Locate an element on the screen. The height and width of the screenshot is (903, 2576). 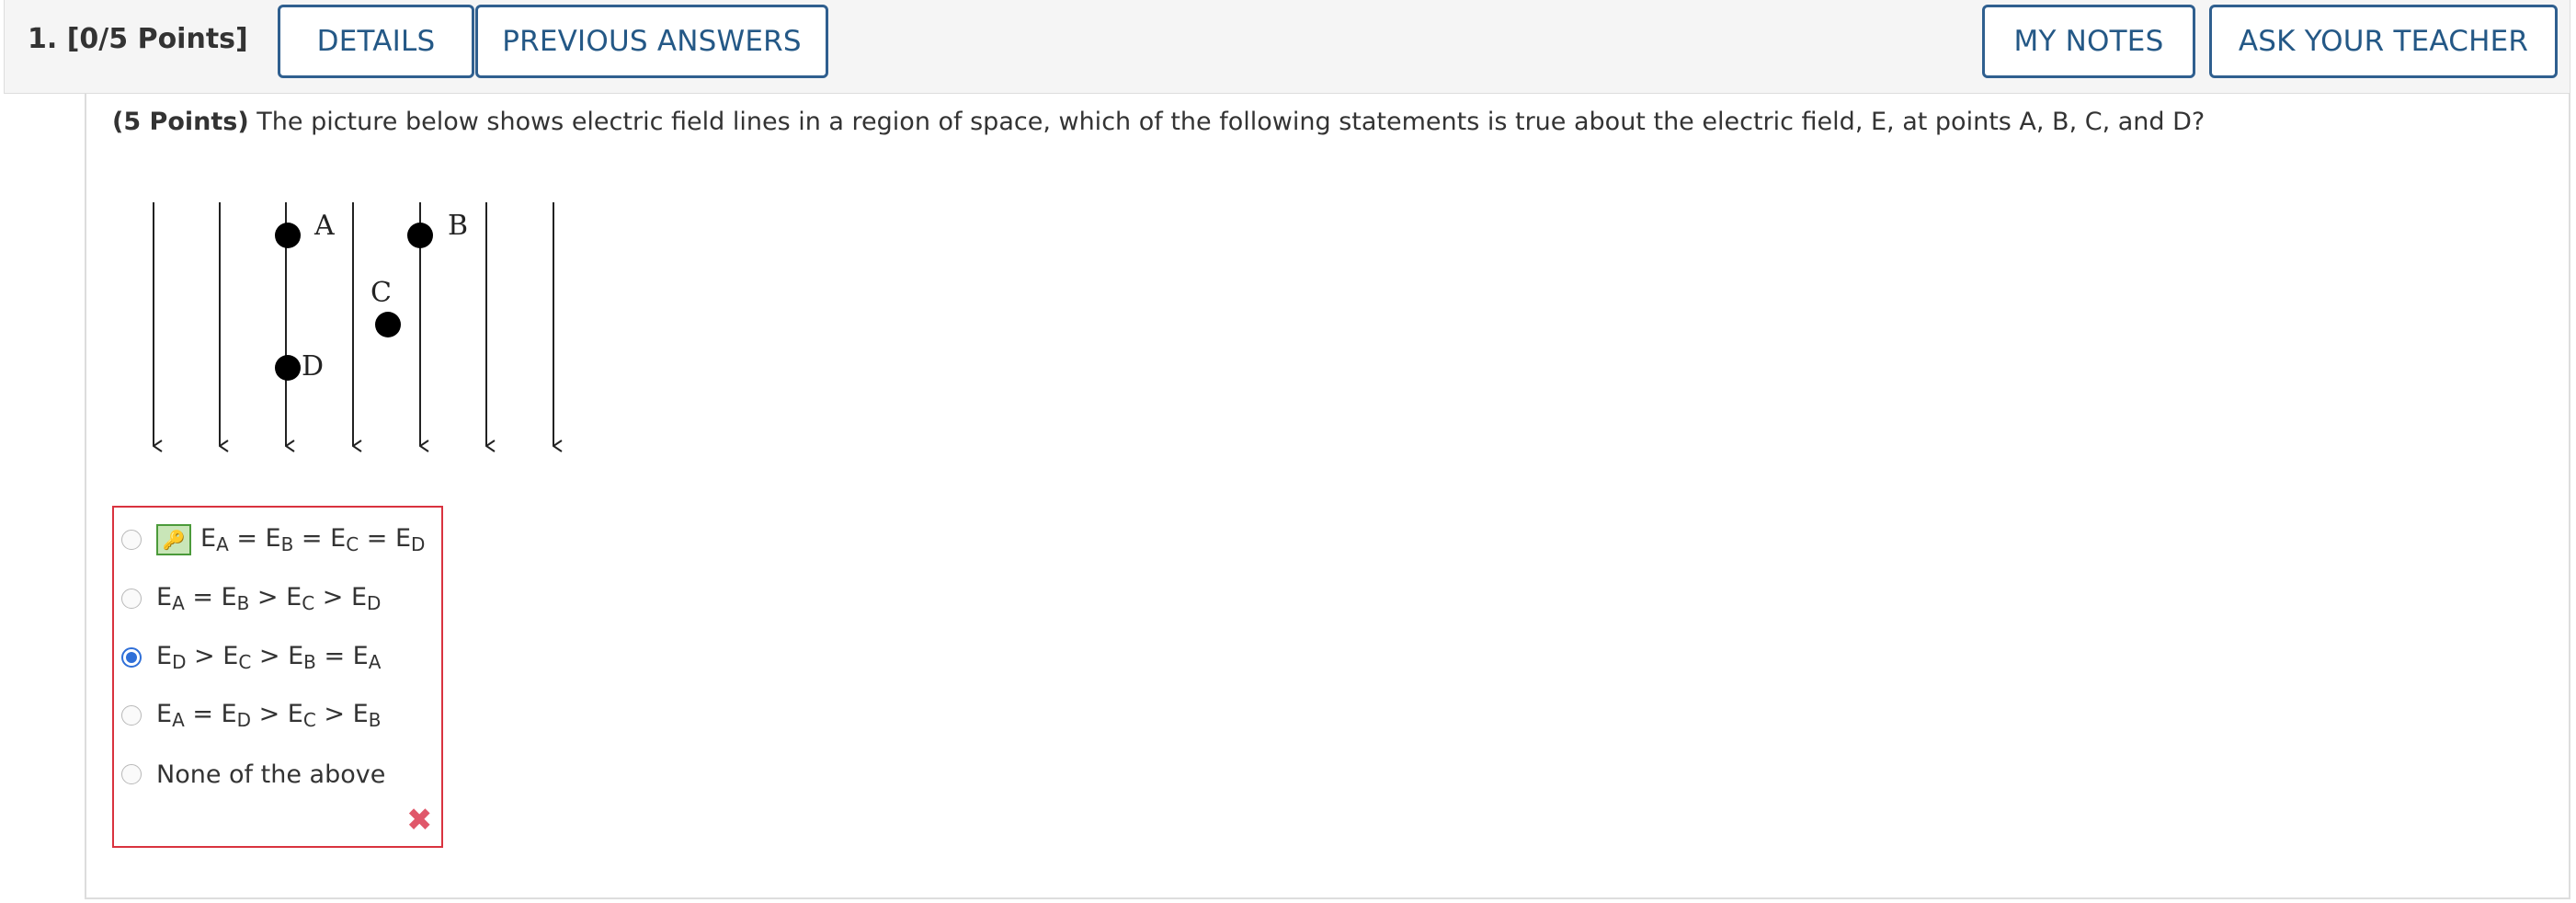
electric-field-diagram: A B C D is located at coordinates (370, 331).